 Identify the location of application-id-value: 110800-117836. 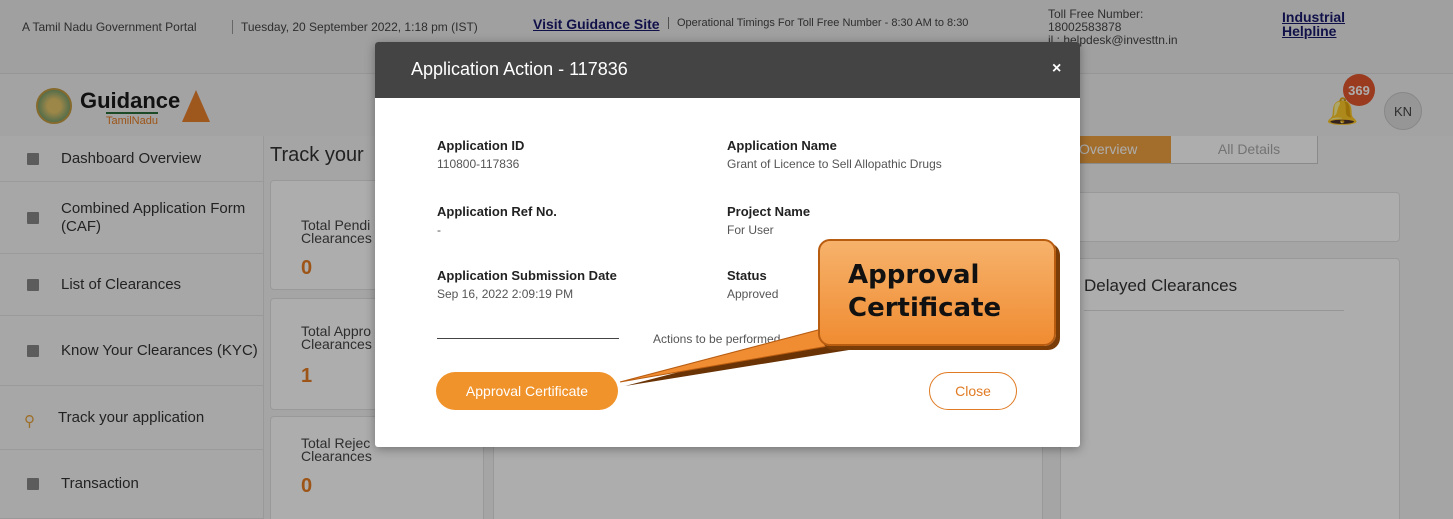
(478, 164).